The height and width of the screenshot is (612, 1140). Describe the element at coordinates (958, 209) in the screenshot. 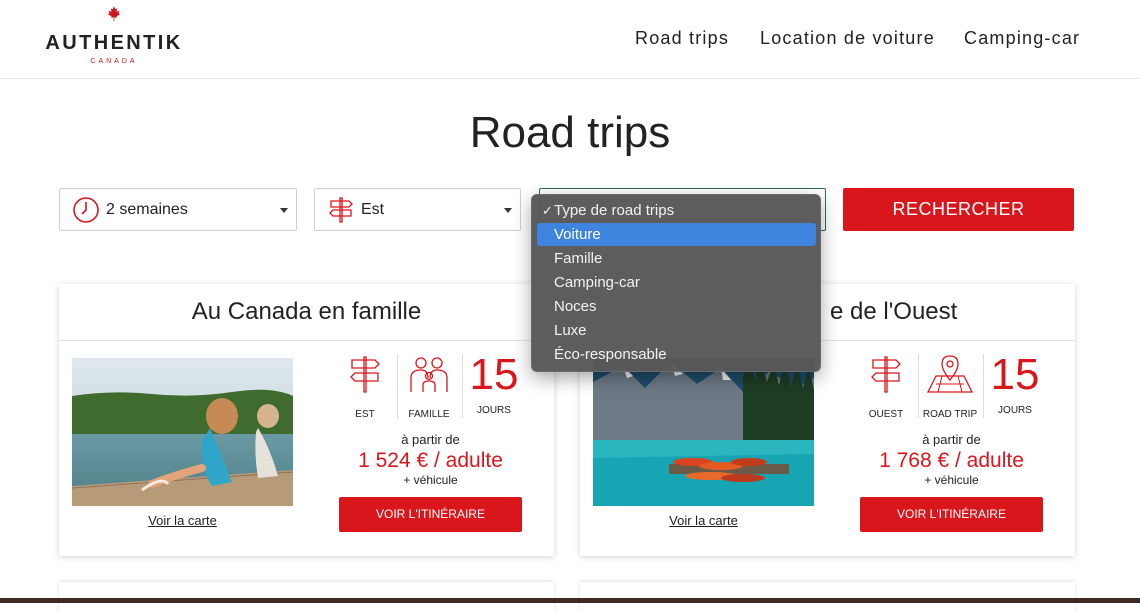

I see `search-button: RECHERCHER` at that location.